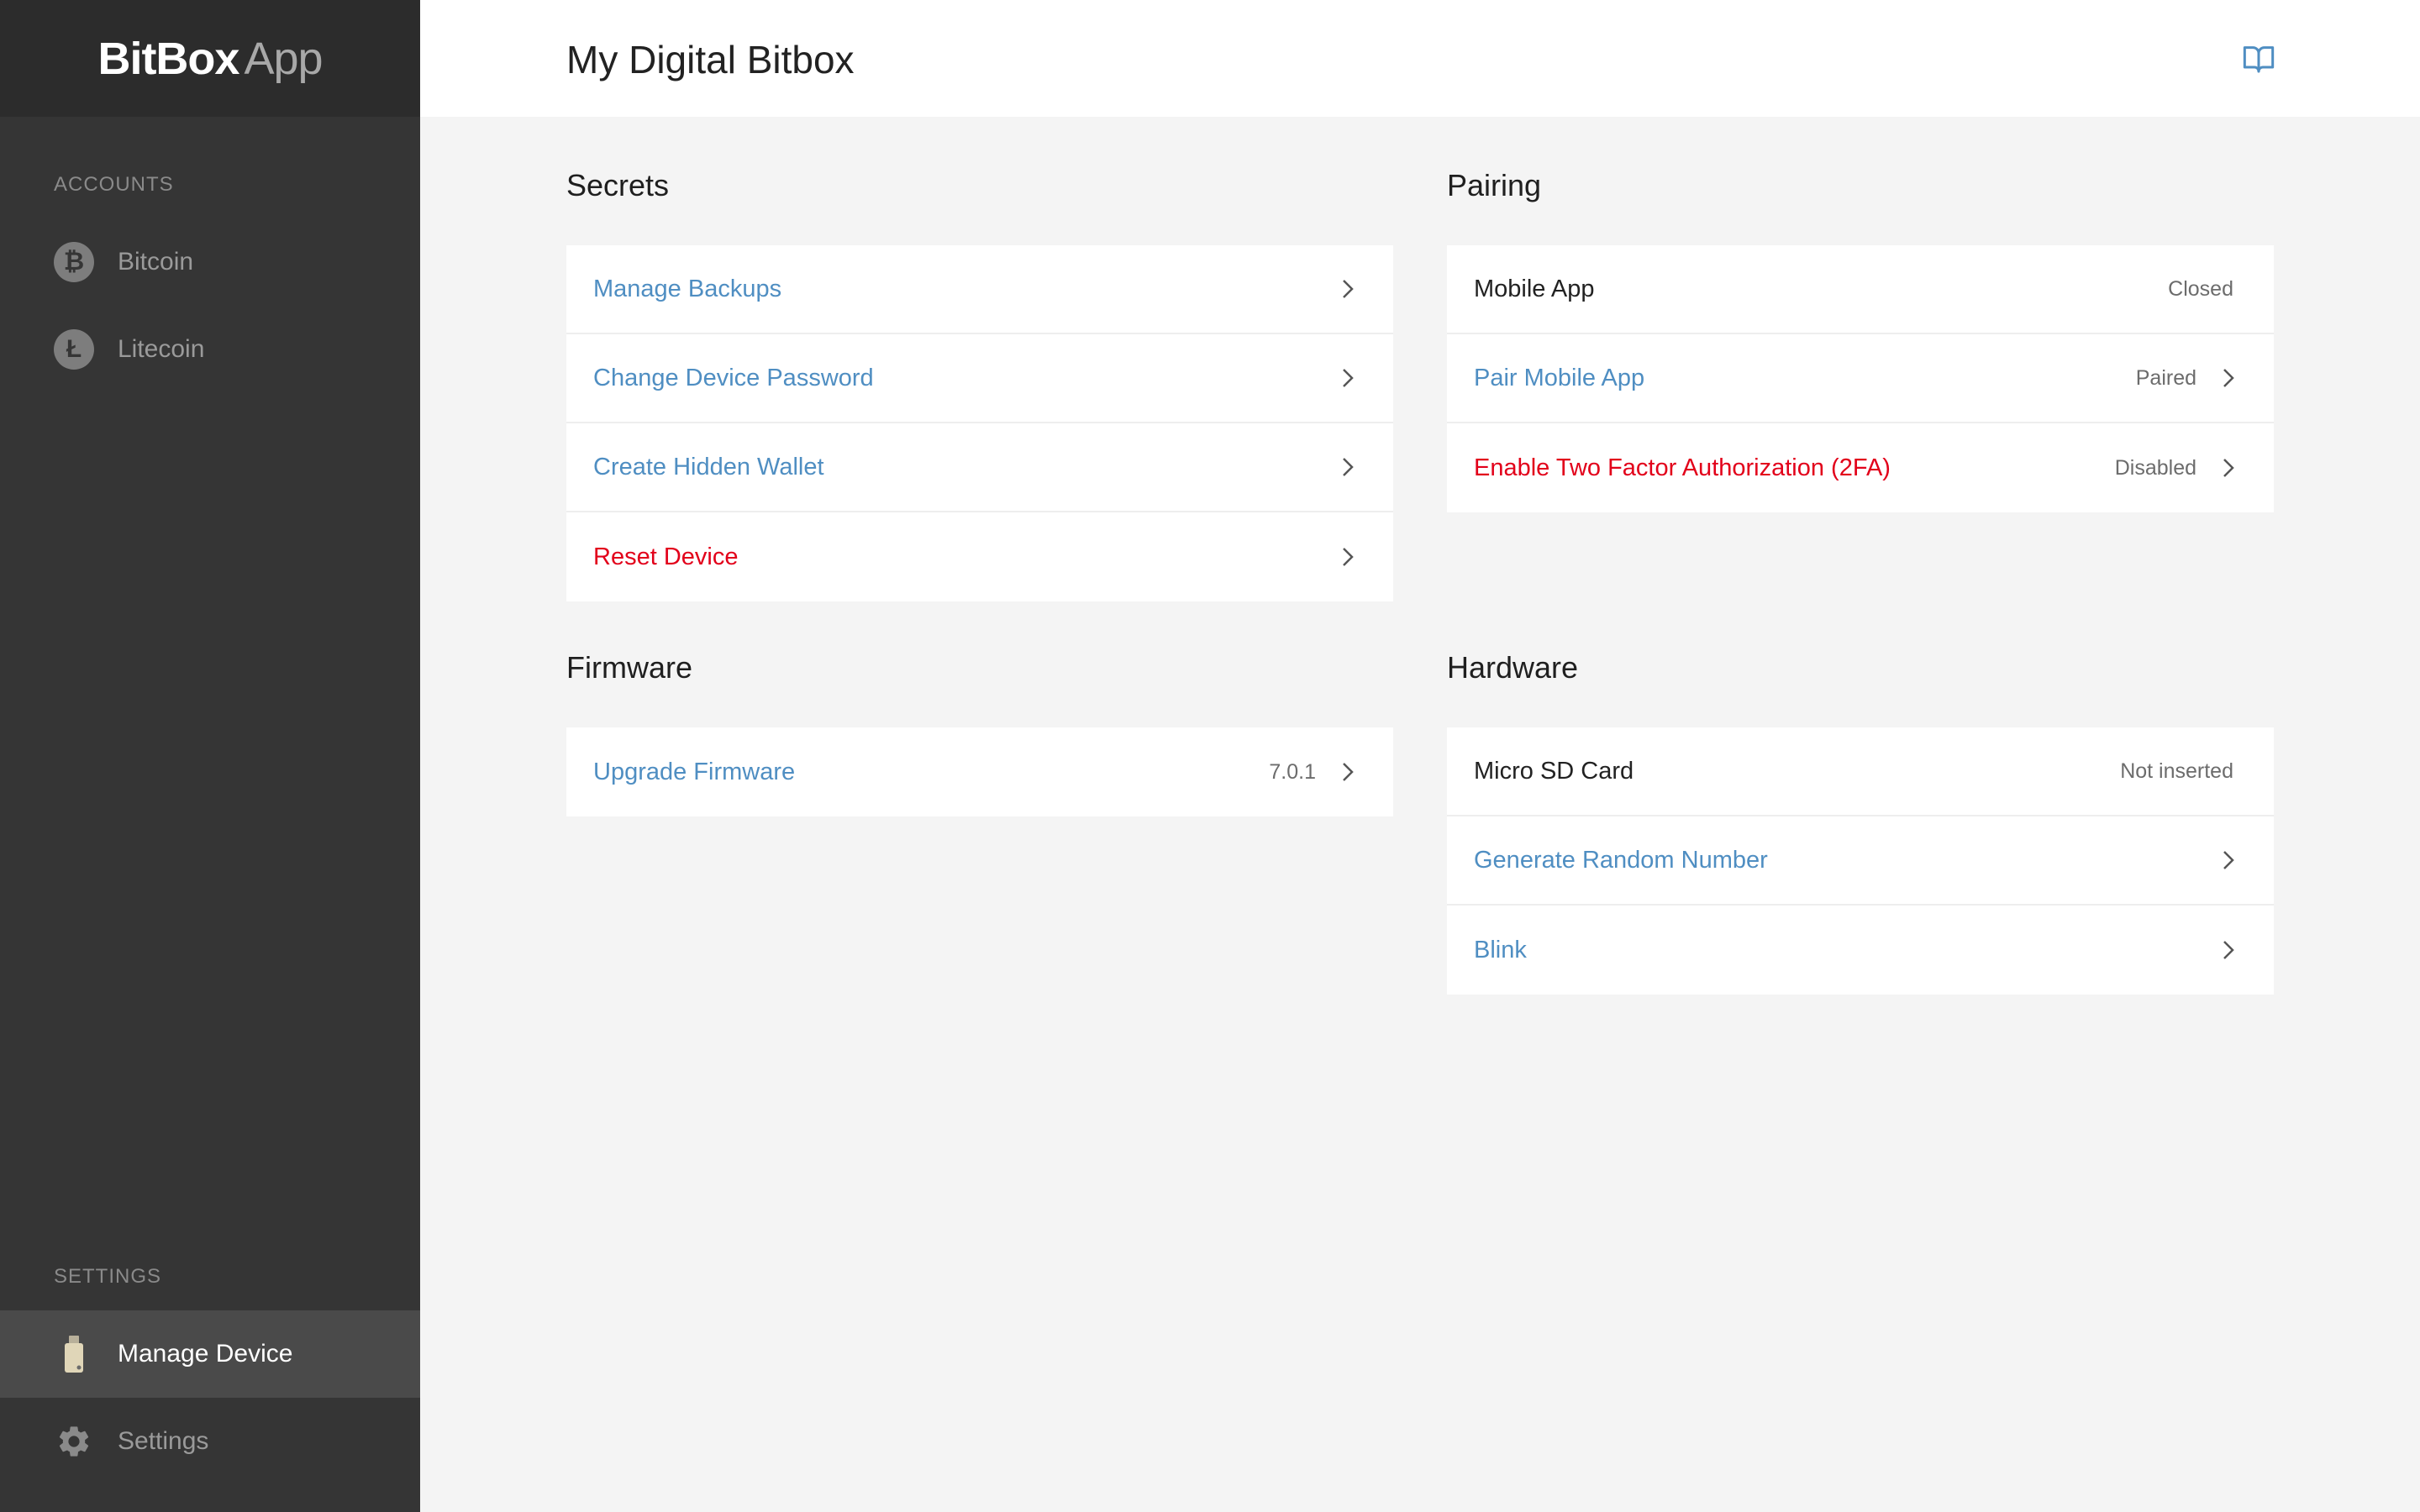  What do you see at coordinates (2258, 59) in the screenshot?
I see `book-icon` at bounding box center [2258, 59].